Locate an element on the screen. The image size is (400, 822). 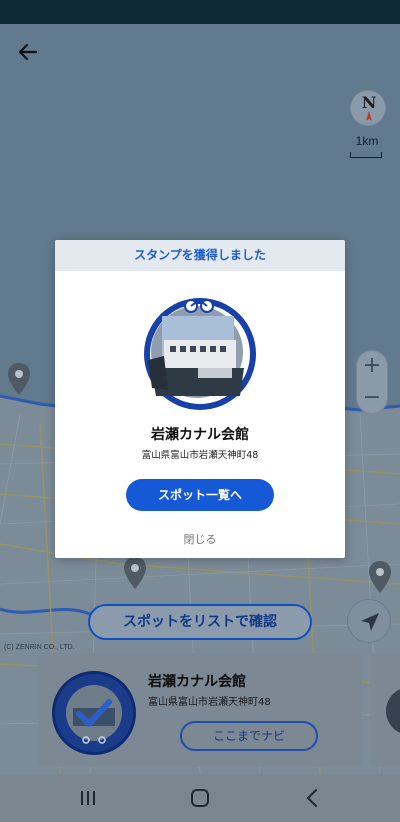
zoom-controls: + − is located at coordinates (372, 382).